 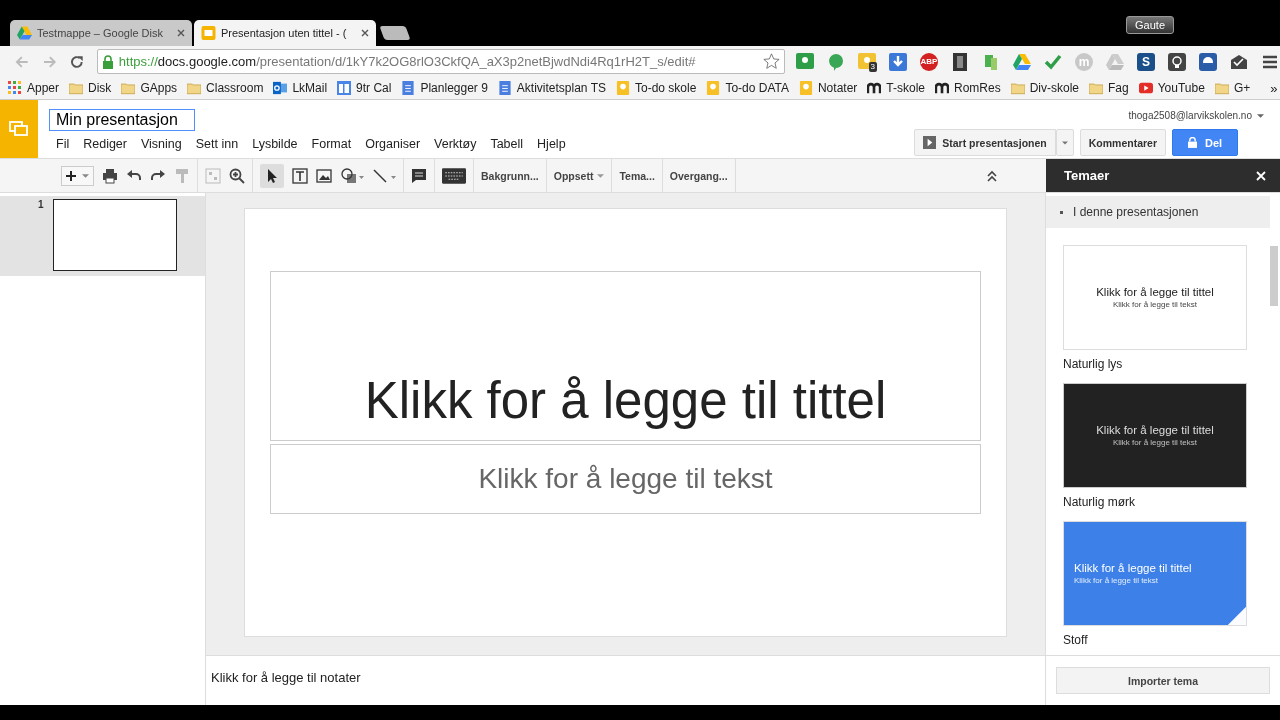 I want to click on extension-icon: ABP, so click(x=929, y=61).